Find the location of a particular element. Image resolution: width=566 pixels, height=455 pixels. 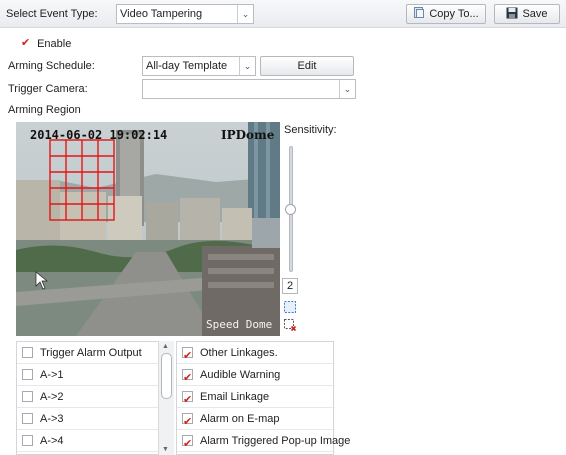

list-item-label: A->4 is located at coordinates (52, 441).